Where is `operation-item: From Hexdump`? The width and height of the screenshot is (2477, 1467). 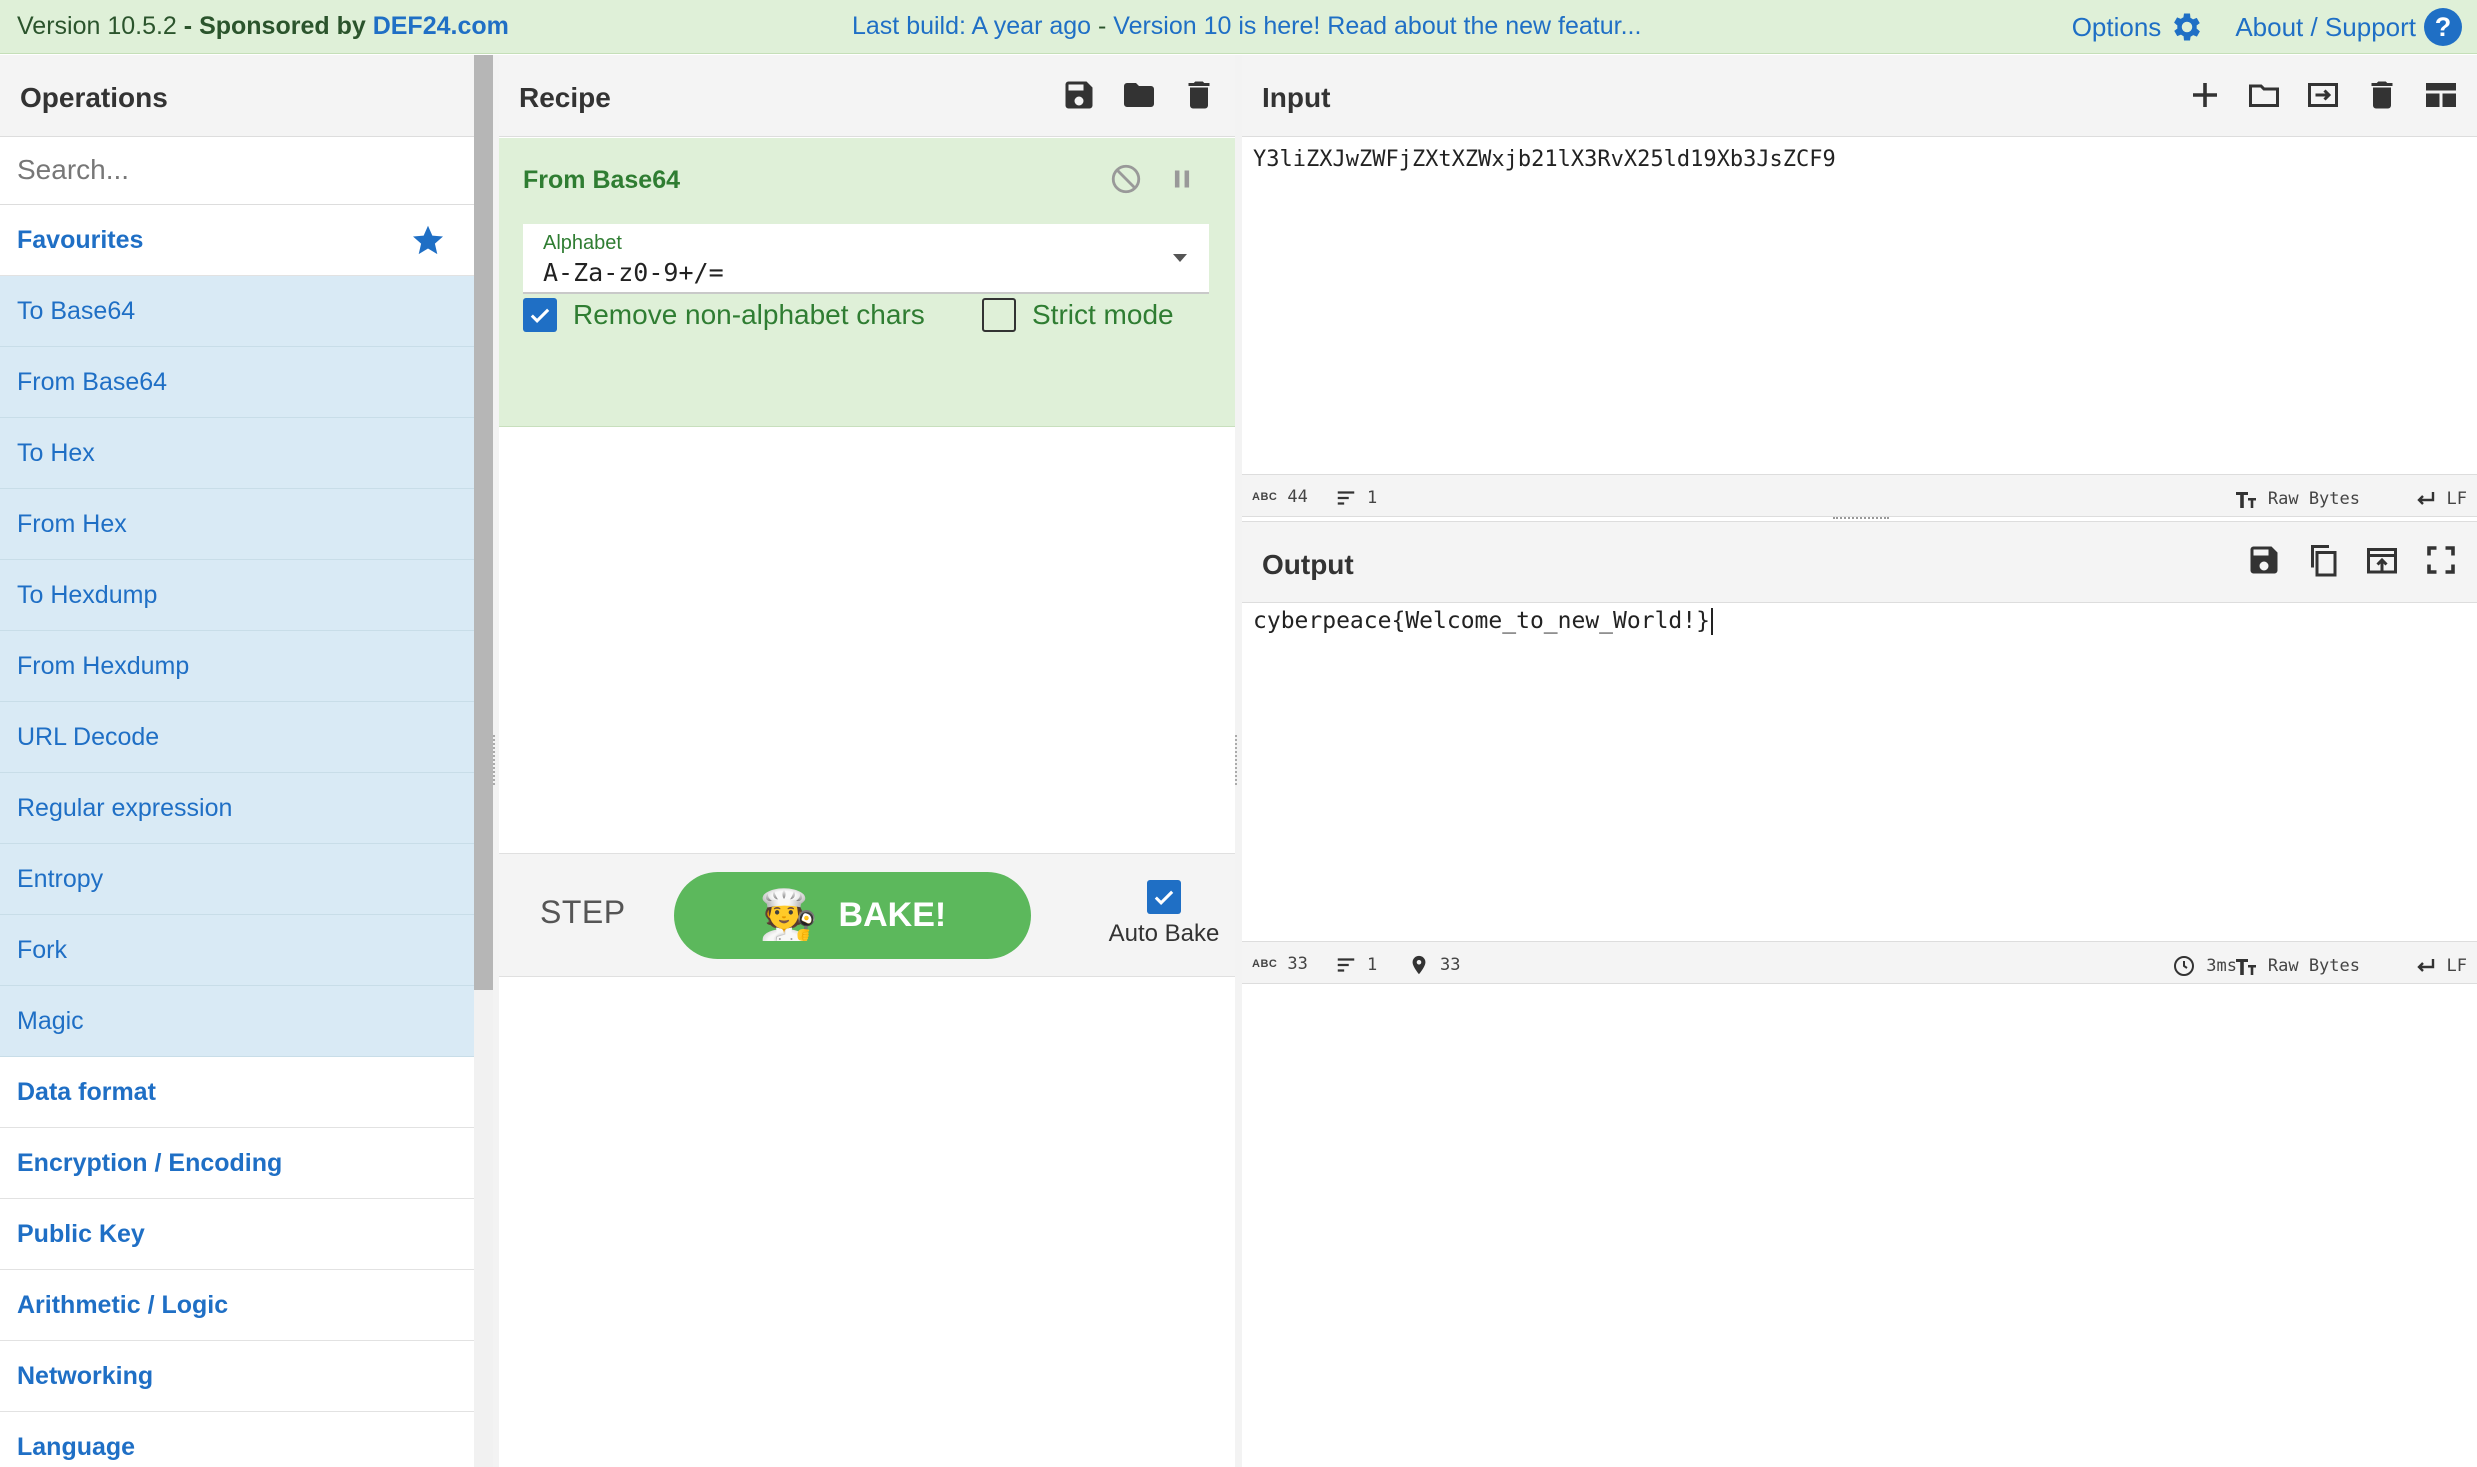
operation-item: From Hexdump is located at coordinates (237, 666).